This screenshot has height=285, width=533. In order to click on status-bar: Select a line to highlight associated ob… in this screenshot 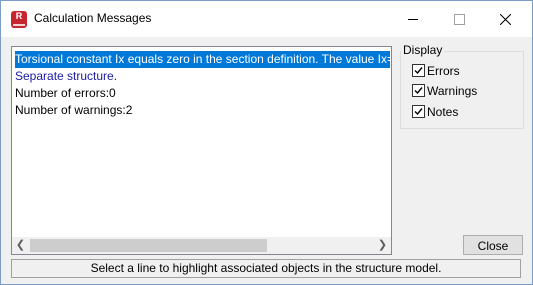, I will do `click(266, 268)`.